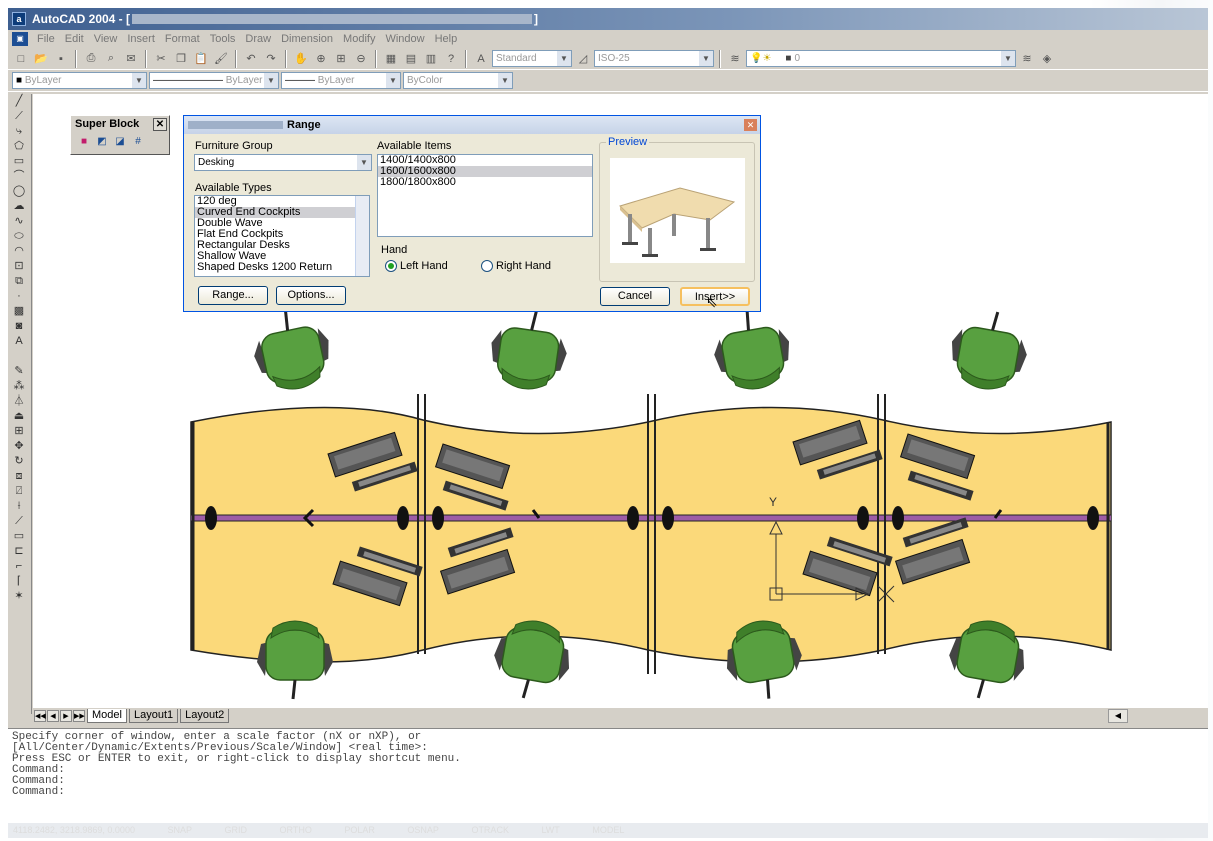 Image resolution: width=1213 pixels, height=841 pixels. What do you see at coordinates (458, 80) in the screenshot?
I see `plotstyle-dropdown: ByColor ▼` at bounding box center [458, 80].